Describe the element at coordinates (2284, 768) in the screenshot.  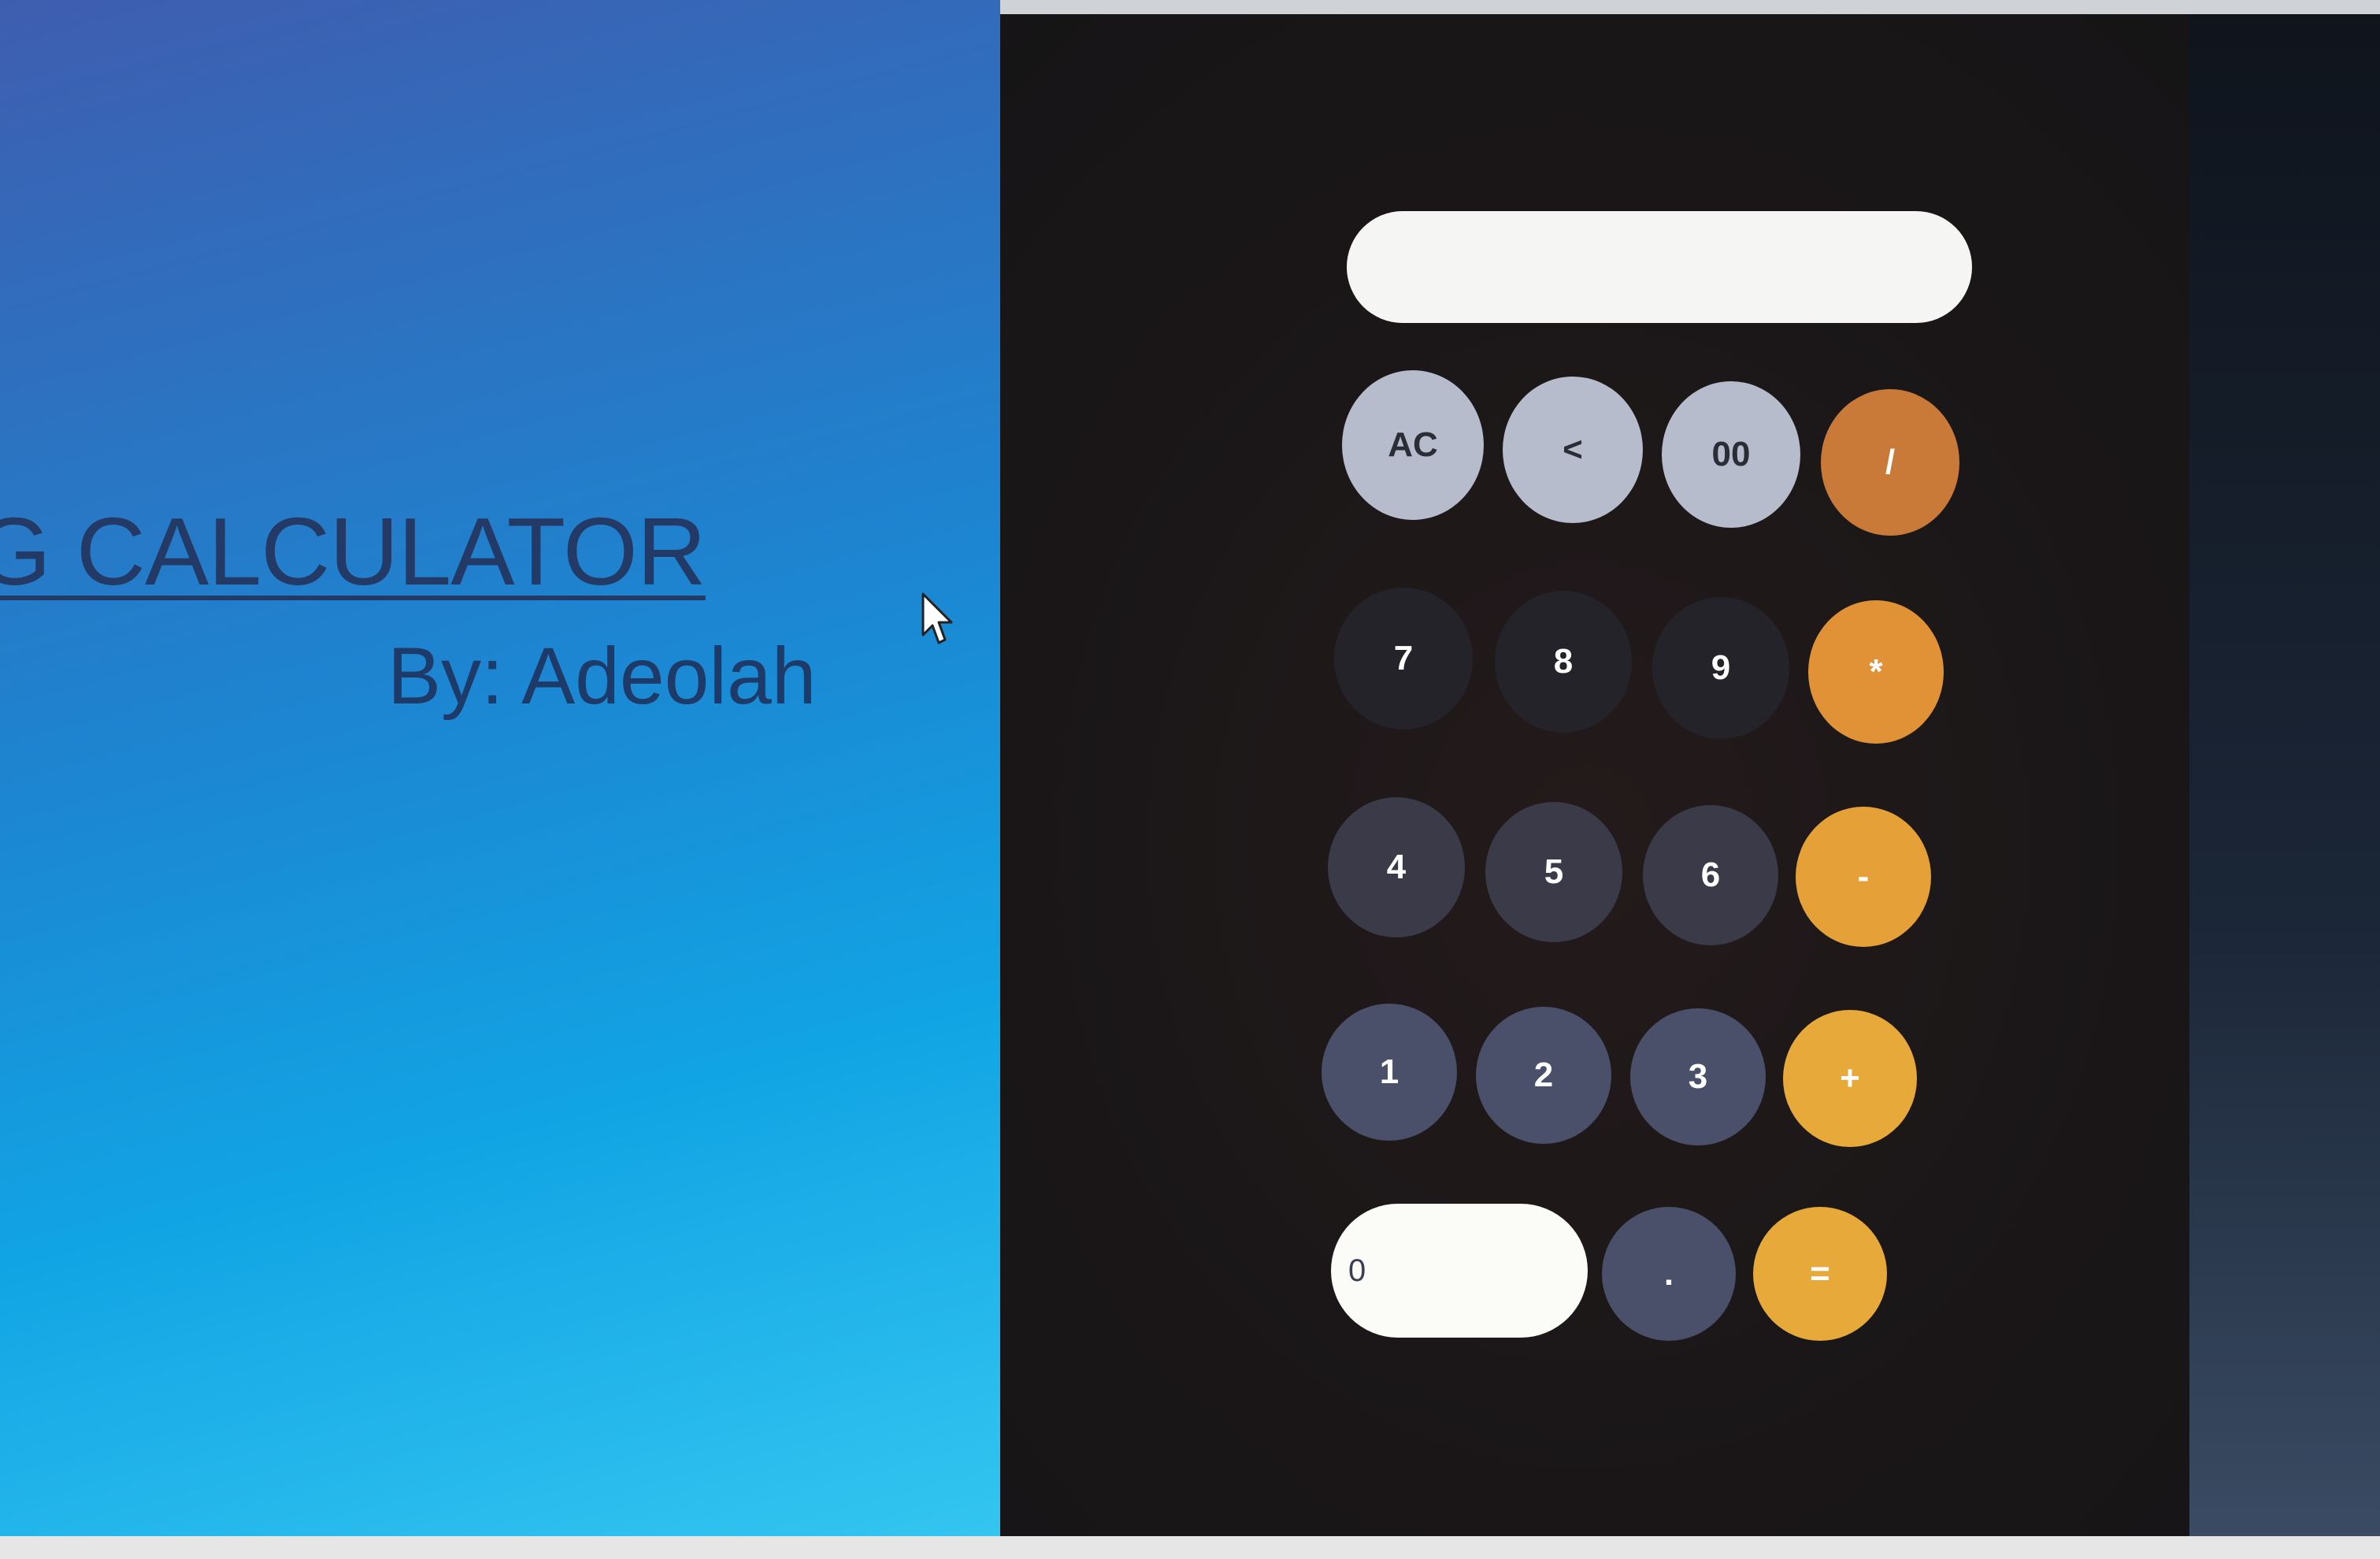
I see `window-edge` at that location.